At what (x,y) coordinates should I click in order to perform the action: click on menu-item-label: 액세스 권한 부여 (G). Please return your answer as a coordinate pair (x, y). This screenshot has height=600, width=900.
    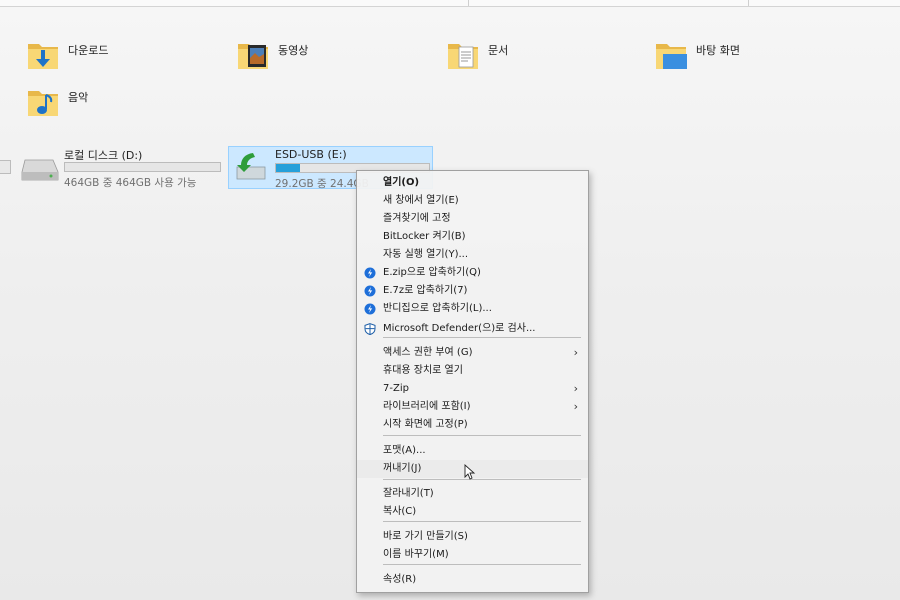
    Looking at the image, I should click on (428, 352).